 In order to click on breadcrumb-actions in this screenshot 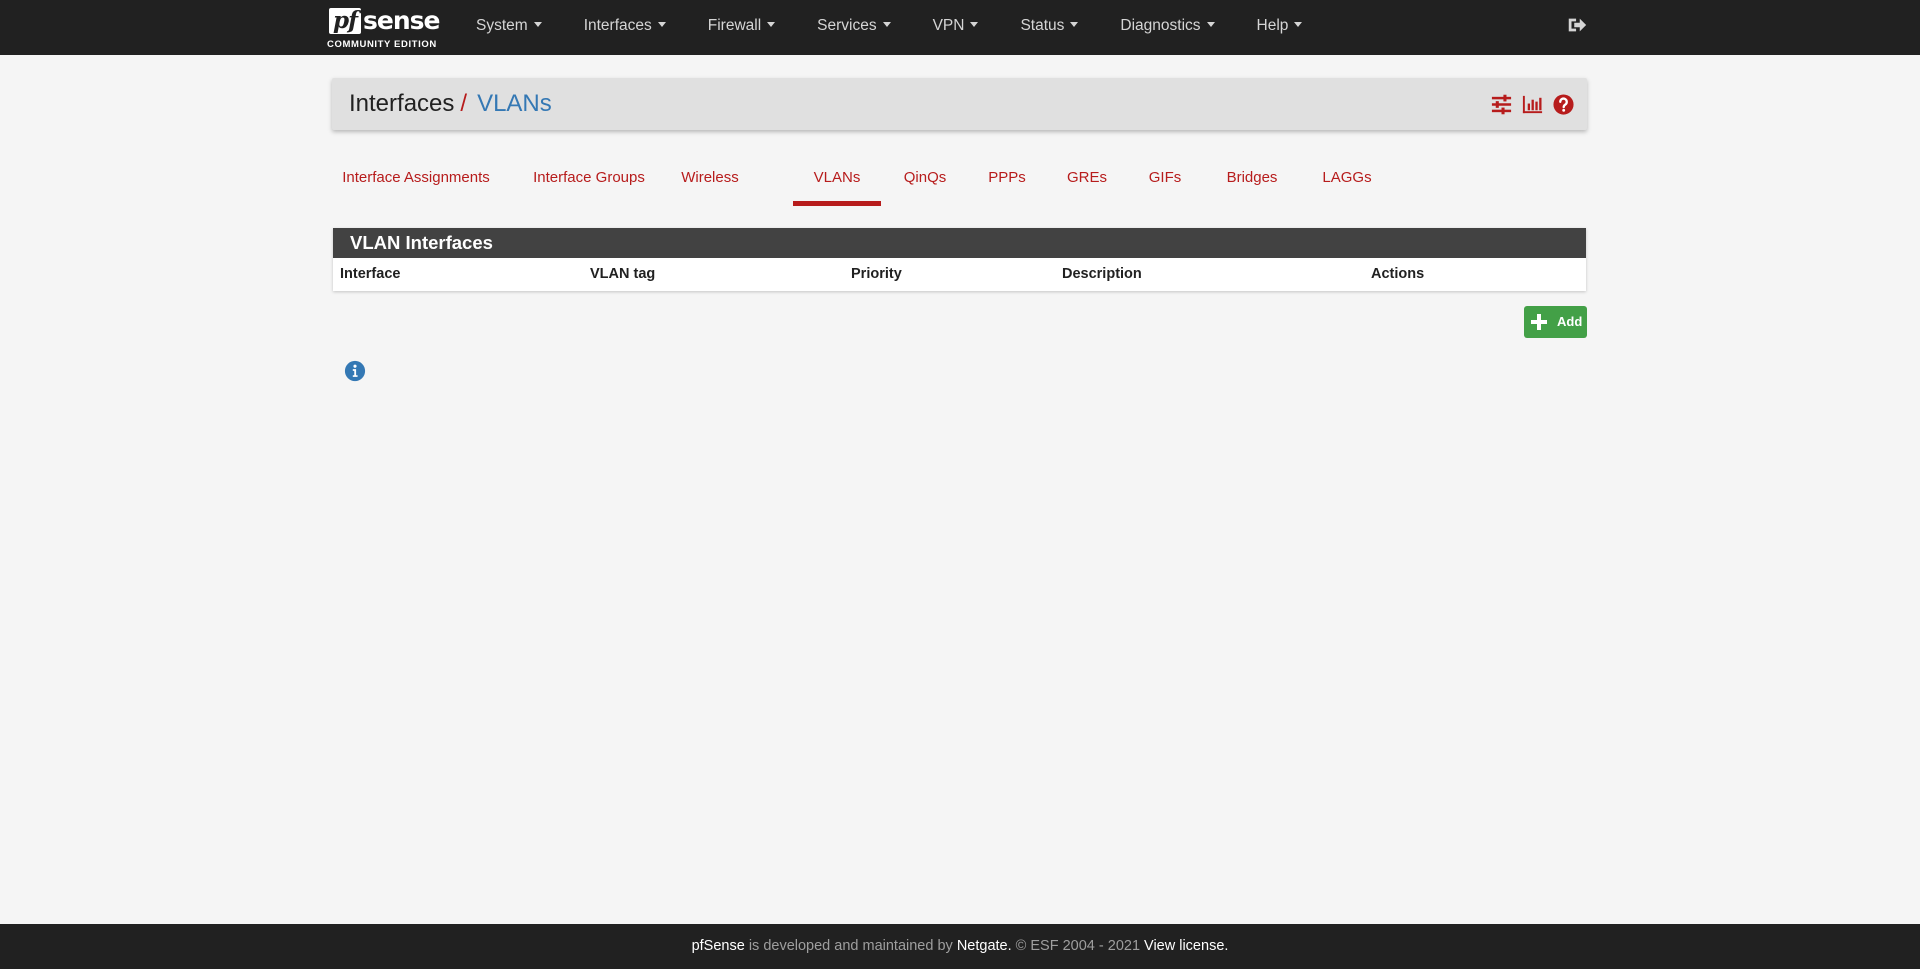, I will do `click(1532, 104)`.